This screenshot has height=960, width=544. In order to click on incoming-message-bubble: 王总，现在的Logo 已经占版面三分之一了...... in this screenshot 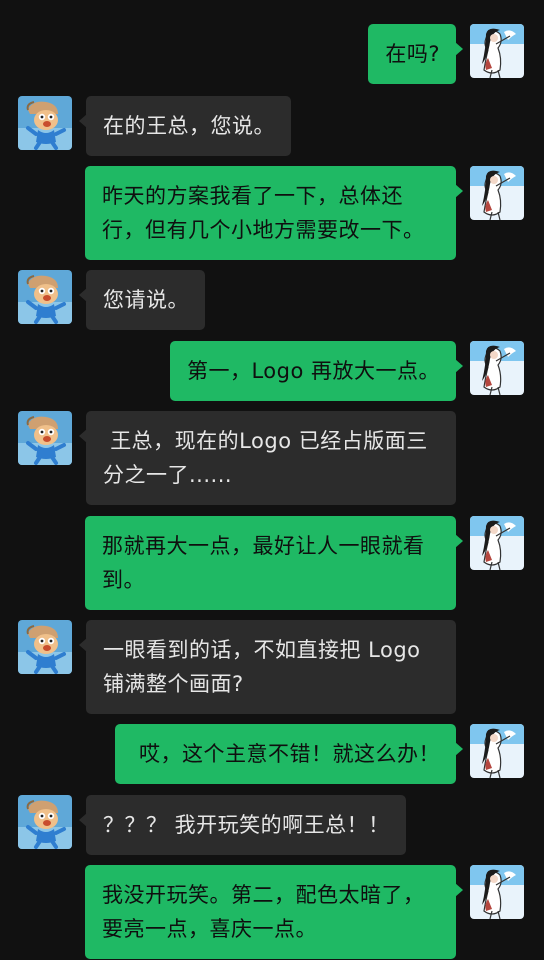, I will do `click(267, 458)`.